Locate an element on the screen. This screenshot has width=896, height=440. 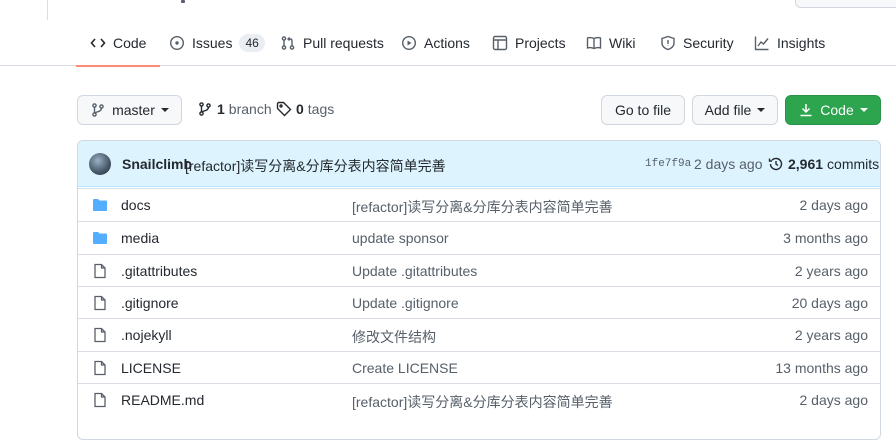
file-name: .nojekyll is located at coordinates (146, 335).